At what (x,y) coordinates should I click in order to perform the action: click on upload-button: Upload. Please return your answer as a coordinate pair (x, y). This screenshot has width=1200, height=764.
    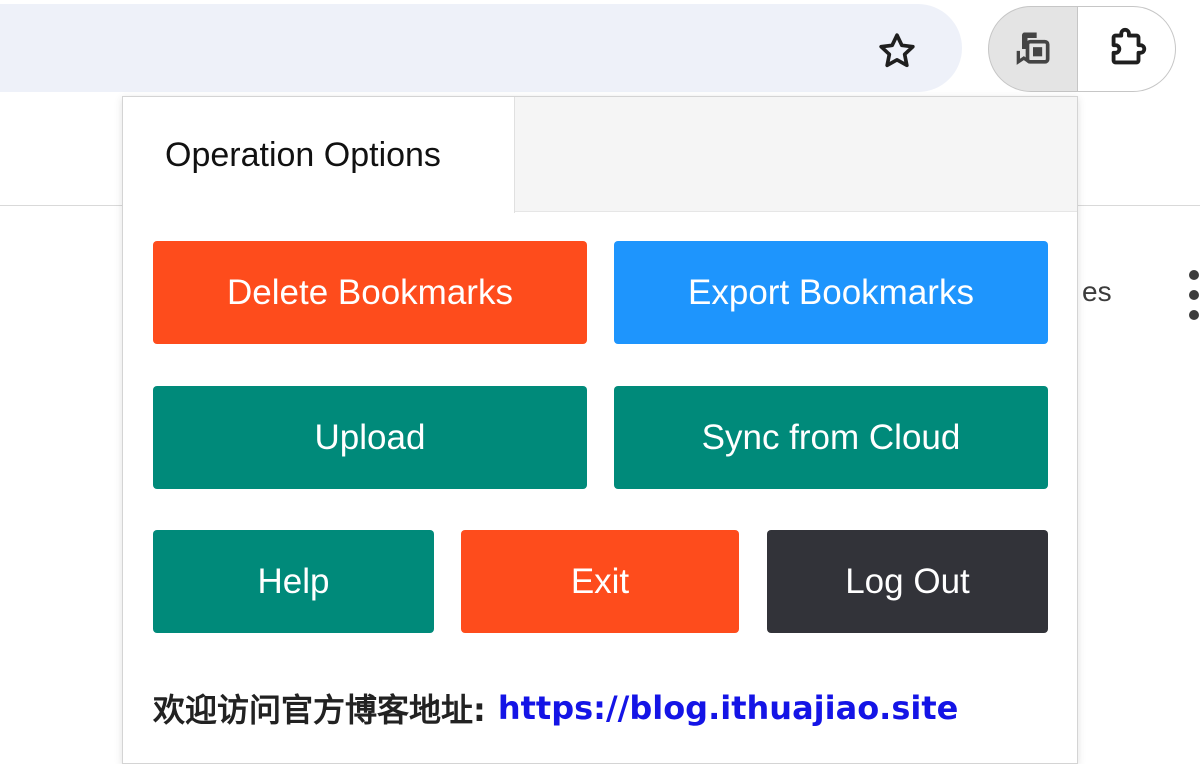
    Looking at the image, I should click on (370, 437).